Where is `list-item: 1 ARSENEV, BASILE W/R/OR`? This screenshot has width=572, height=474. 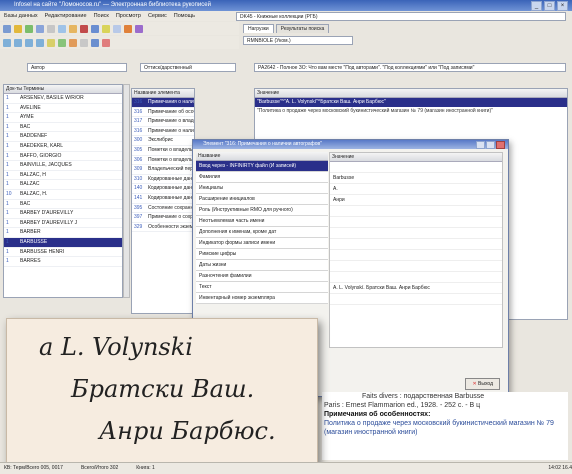 list-item: 1 ARSENEV, BASILE W/R/OR is located at coordinates (63, 99).